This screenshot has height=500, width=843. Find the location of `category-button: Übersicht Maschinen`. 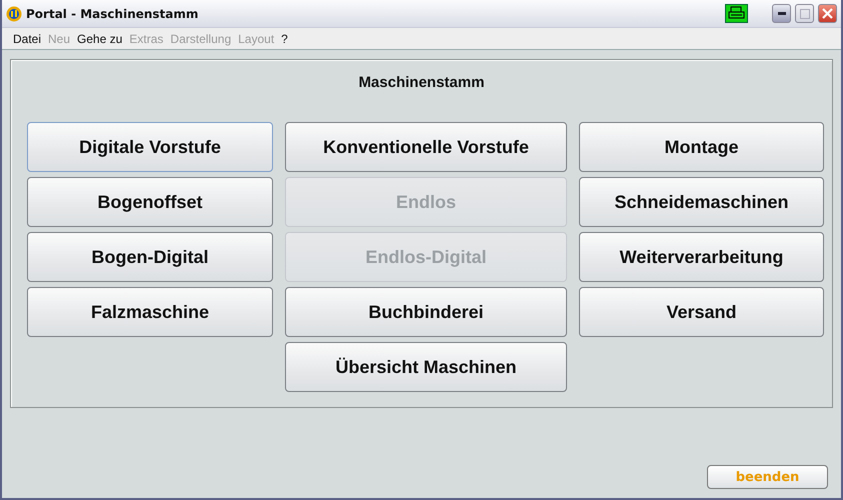

category-button: Übersicht Maschinen is located at coordinates (426, 367).